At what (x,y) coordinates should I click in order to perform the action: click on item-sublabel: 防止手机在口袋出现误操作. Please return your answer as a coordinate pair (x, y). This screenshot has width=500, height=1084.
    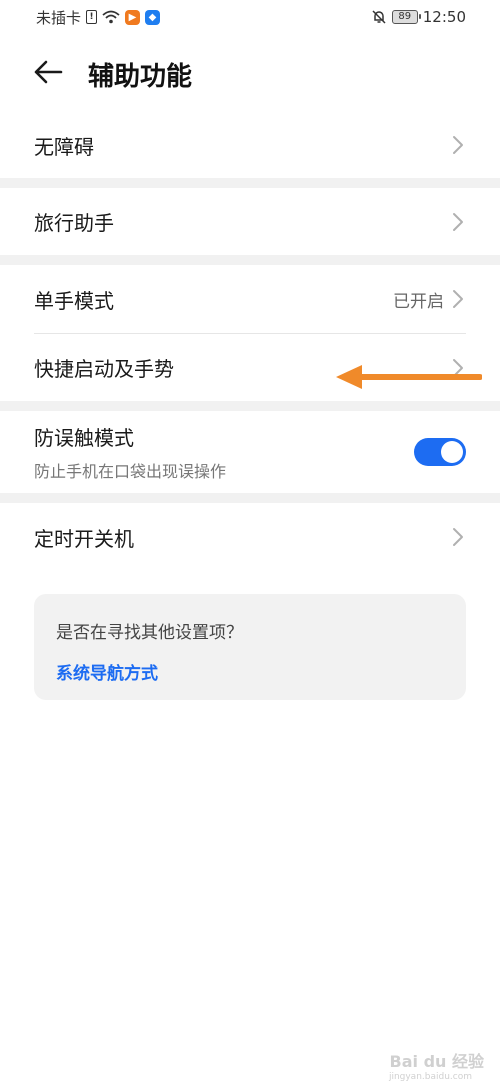
    Looking at the image, I should click on (130, 471).